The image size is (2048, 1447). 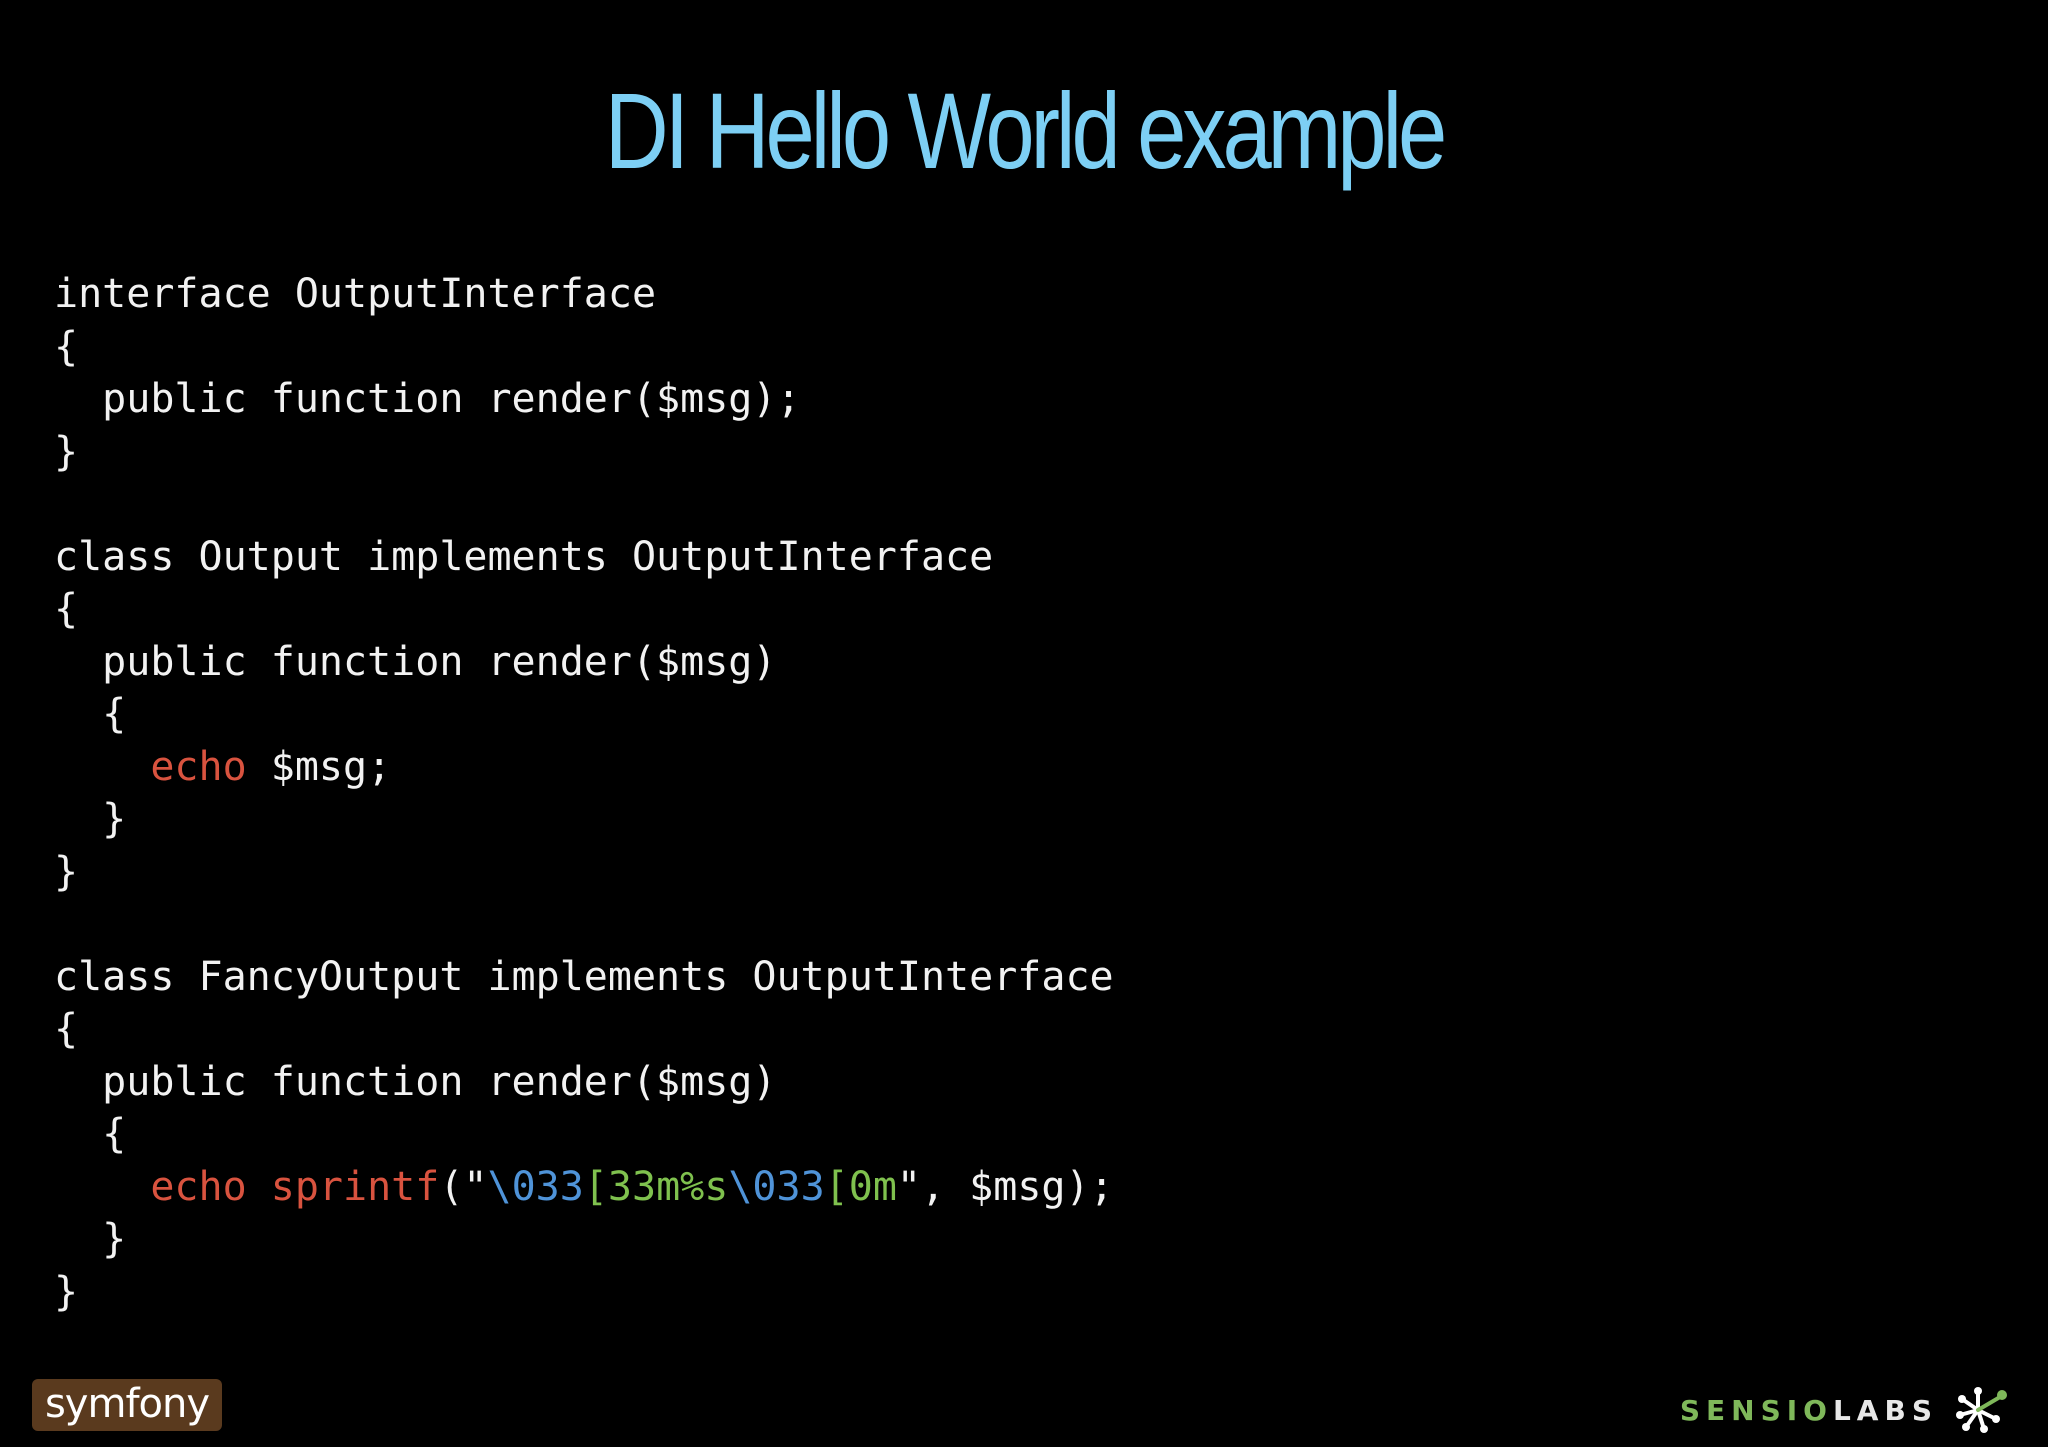 I want to click on sensiolabs-burst-icon, so click(x=1981, y=1410).